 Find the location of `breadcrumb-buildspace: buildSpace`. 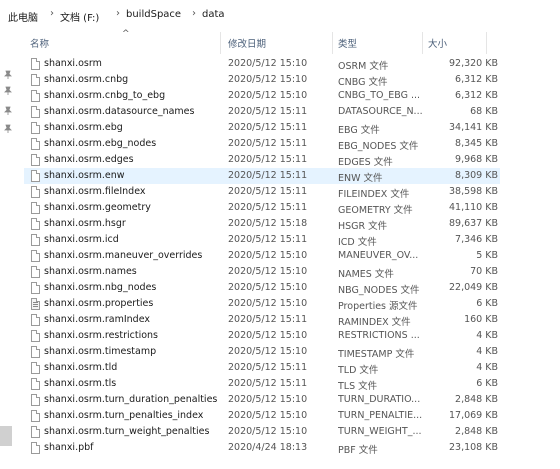

breadcrumb-buildspace: buildSpace is located at coordinates (153, 14).